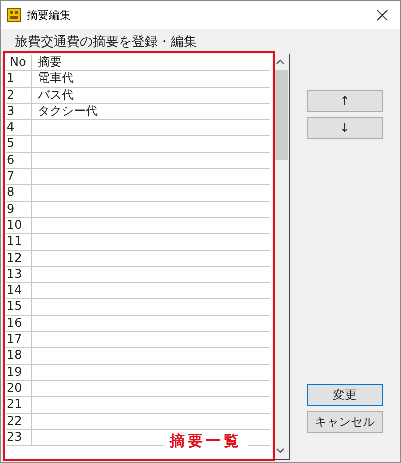 Image resolution: width=401 pixels, height=463 pixels. Describe the element at coordinates (19, 356) in the screenshot. I see `row-number: 18` at that location.